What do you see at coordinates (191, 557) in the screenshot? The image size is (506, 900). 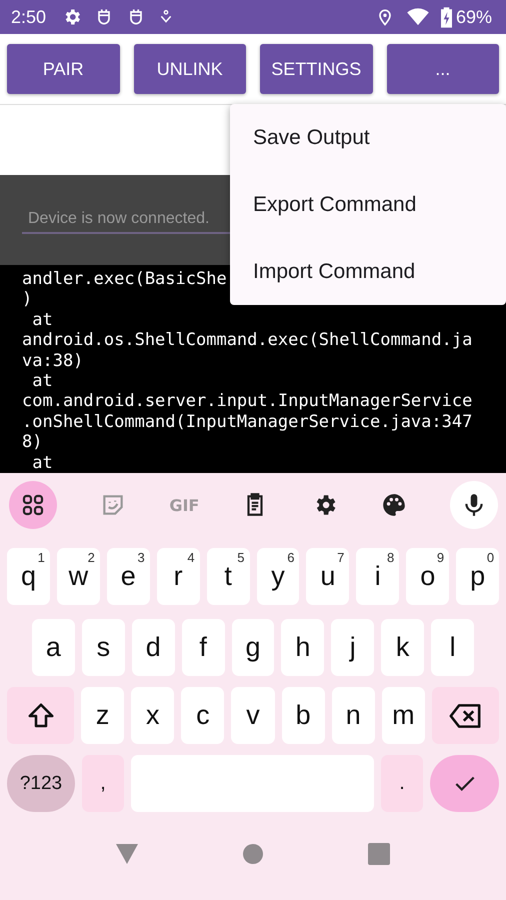 I see `number-hint: 4` at bounding box center [191, 557].